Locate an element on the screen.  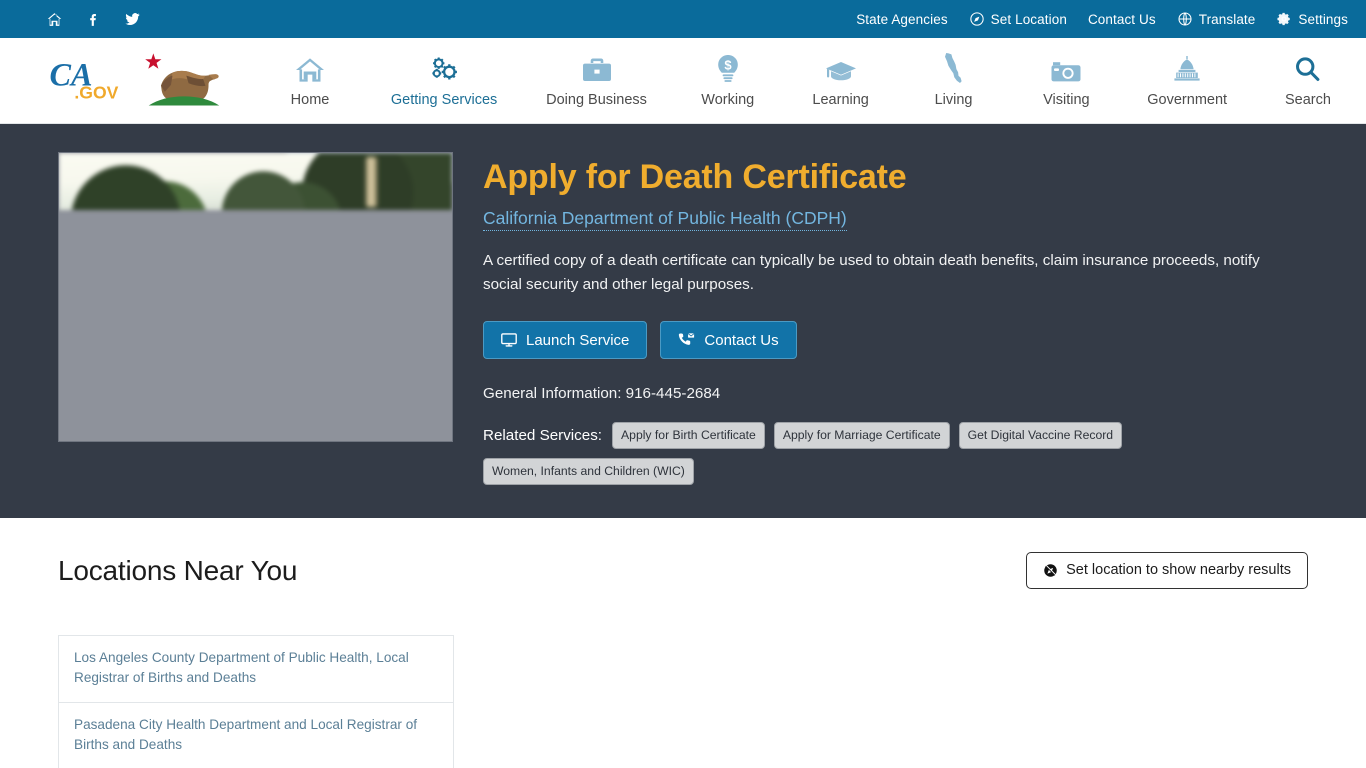
nav-item-working: $ Working is located at coordinates (728, 80).